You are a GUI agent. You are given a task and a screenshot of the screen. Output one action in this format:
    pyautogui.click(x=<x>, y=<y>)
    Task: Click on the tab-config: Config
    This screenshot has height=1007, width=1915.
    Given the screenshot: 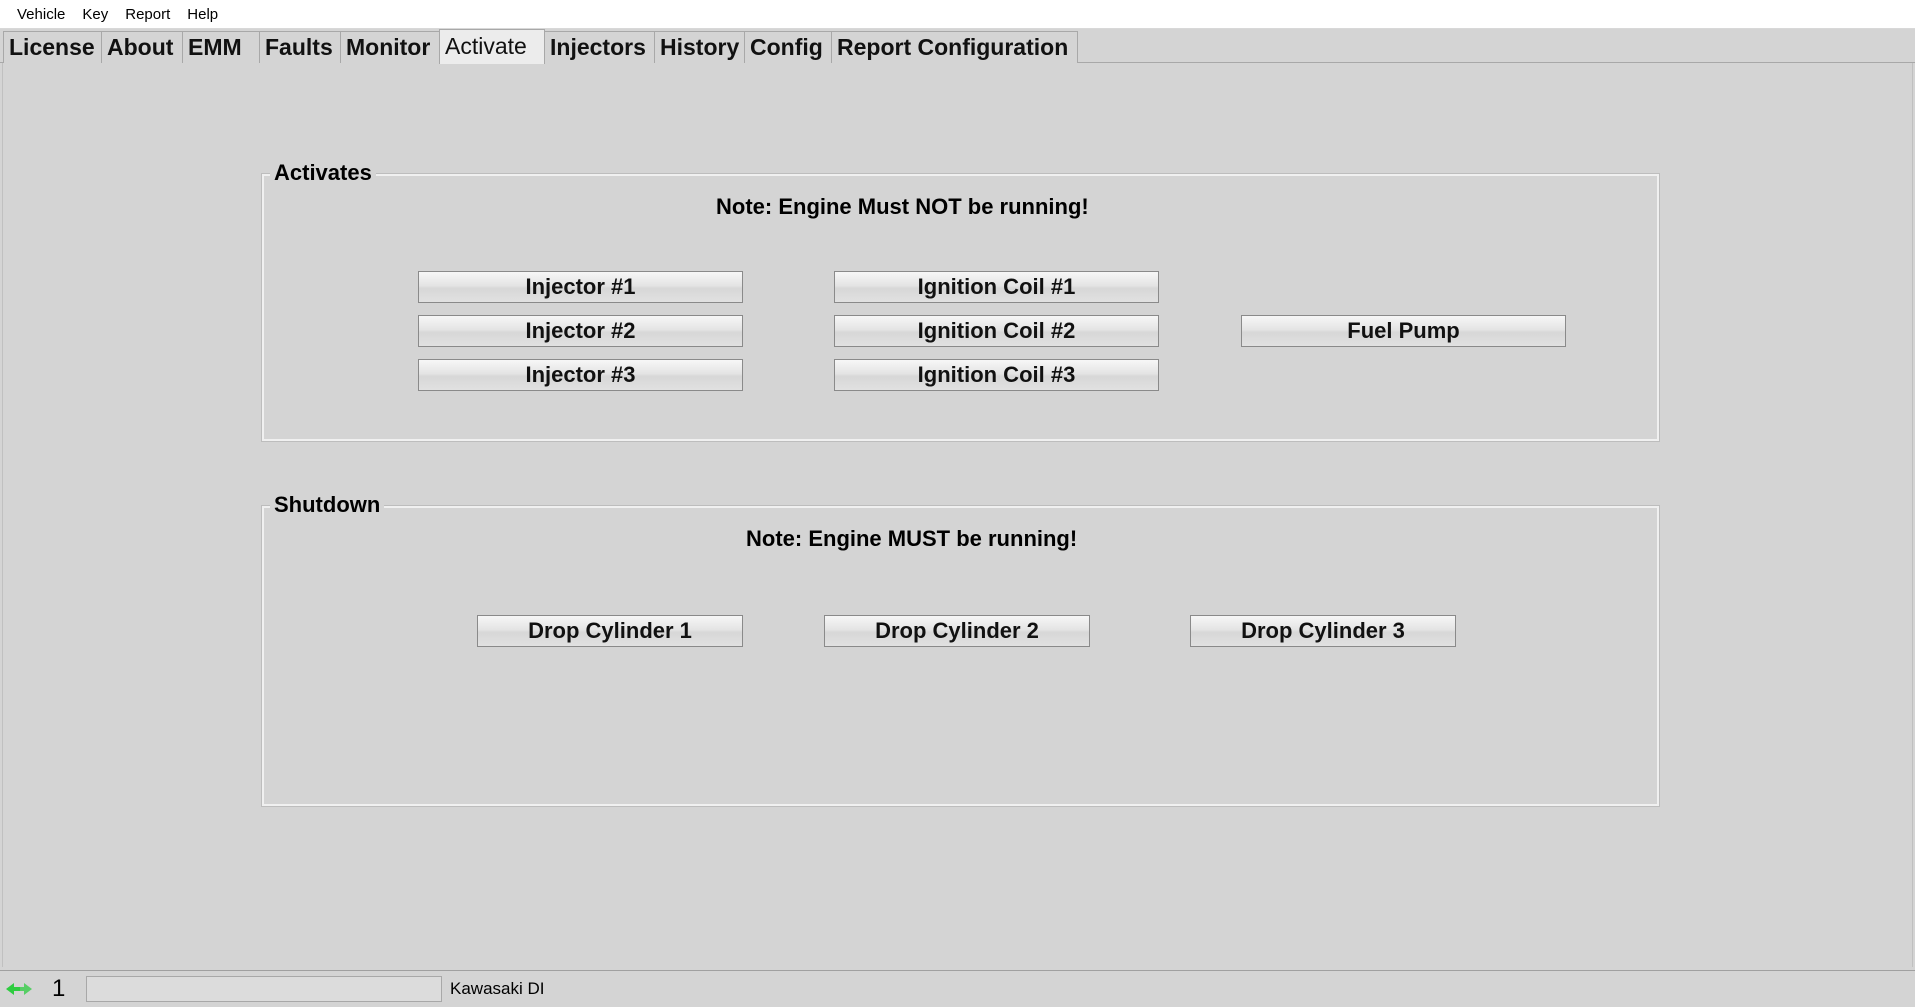 What is the action you would take?
    pyautogui.click(x=788, y=47)
    